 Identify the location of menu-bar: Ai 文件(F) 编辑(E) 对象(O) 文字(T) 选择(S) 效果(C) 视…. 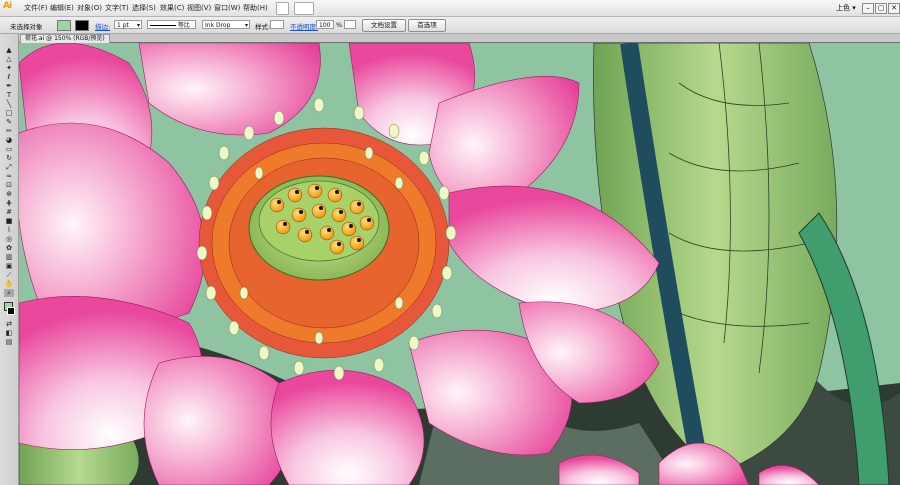
(450, 8).